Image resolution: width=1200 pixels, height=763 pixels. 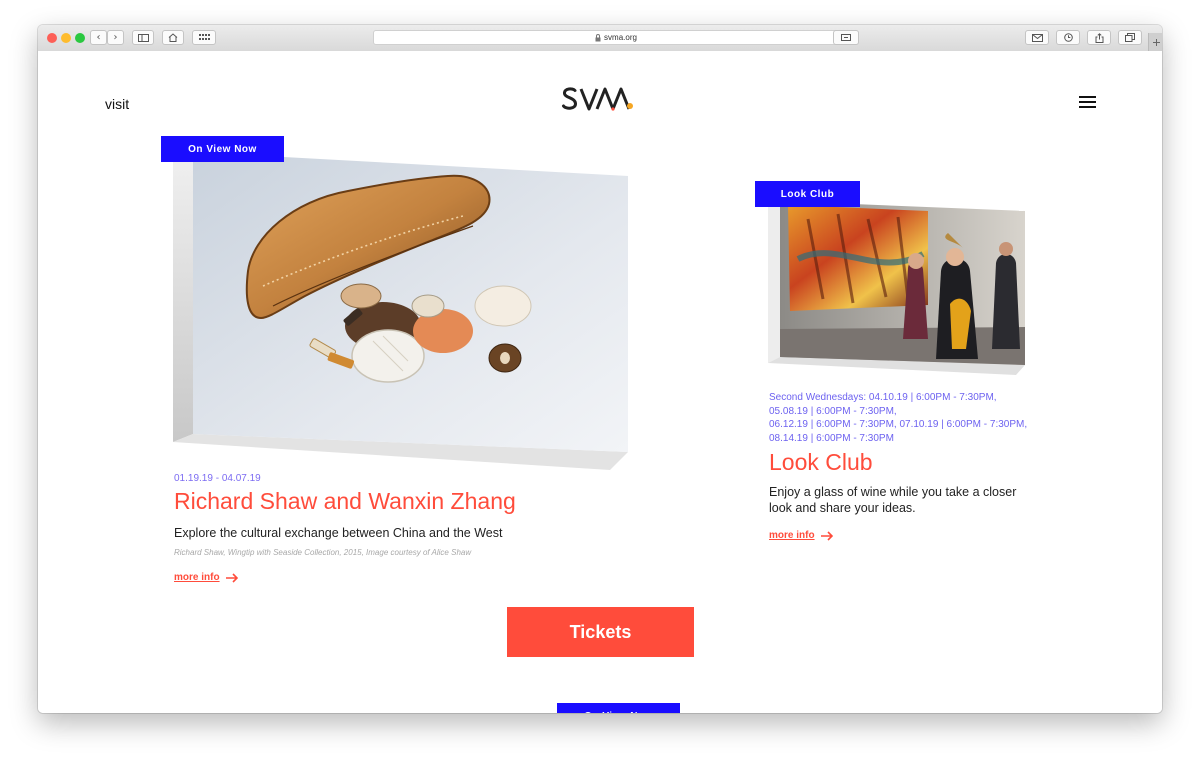 What do you see at coordinates (222, 149) in the screenshot?
I see `on-view-now-badge: On View Now` at bounding box center [222, 149].